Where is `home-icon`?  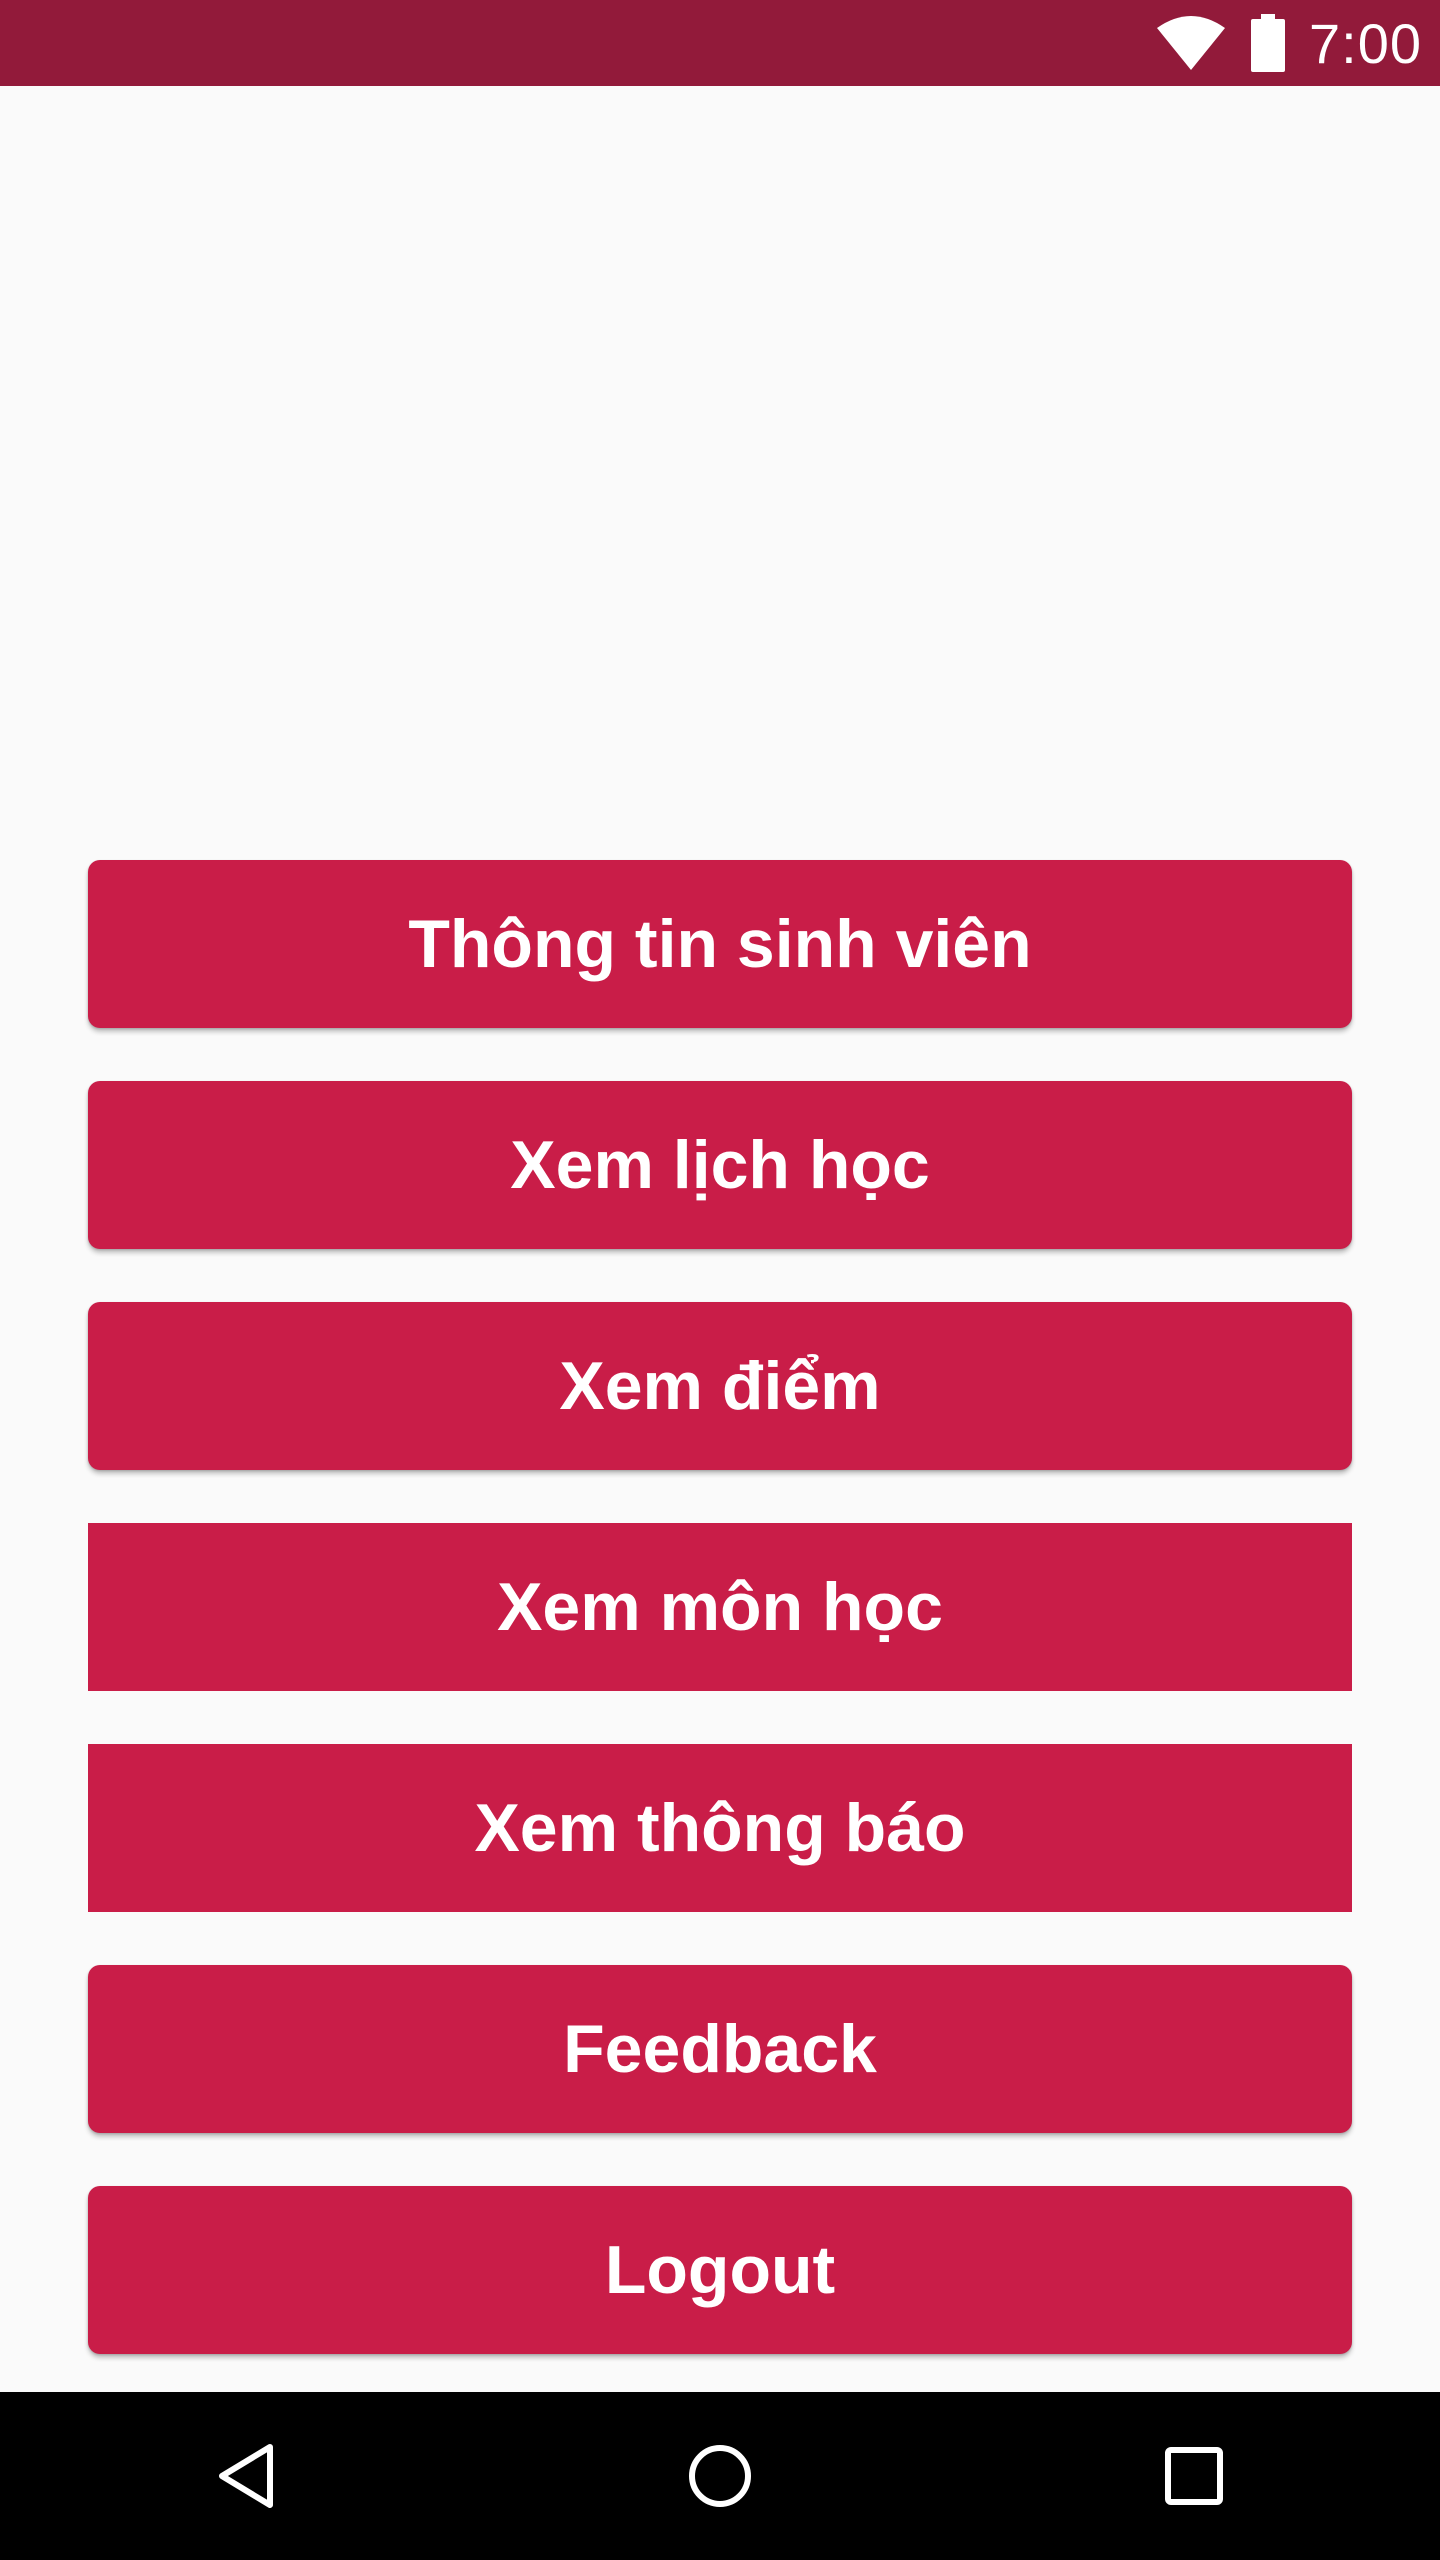
home-icon is located at coordinates (720, 2476).